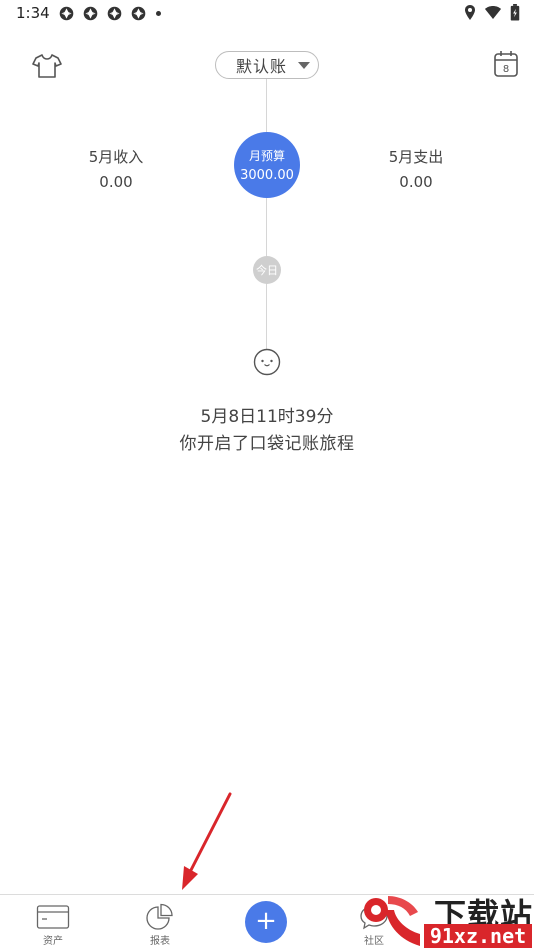  What do you see at coordinates (266, 922) in the screenshot?
I see `add-record-button: +` at bounding box center [266, 922].